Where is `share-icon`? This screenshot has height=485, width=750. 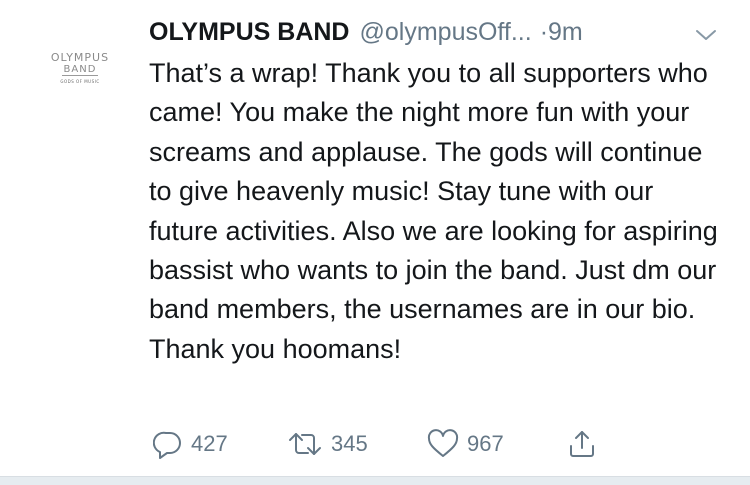
share-icon is located at coordinates (582, 444).